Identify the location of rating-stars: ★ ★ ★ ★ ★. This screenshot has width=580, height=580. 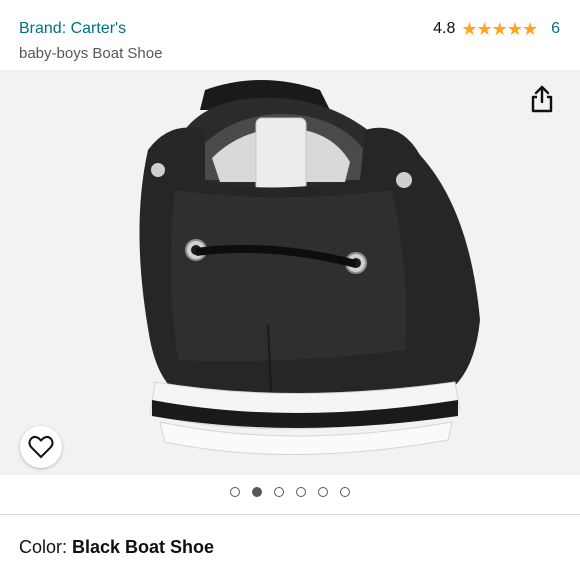
(499, 29).